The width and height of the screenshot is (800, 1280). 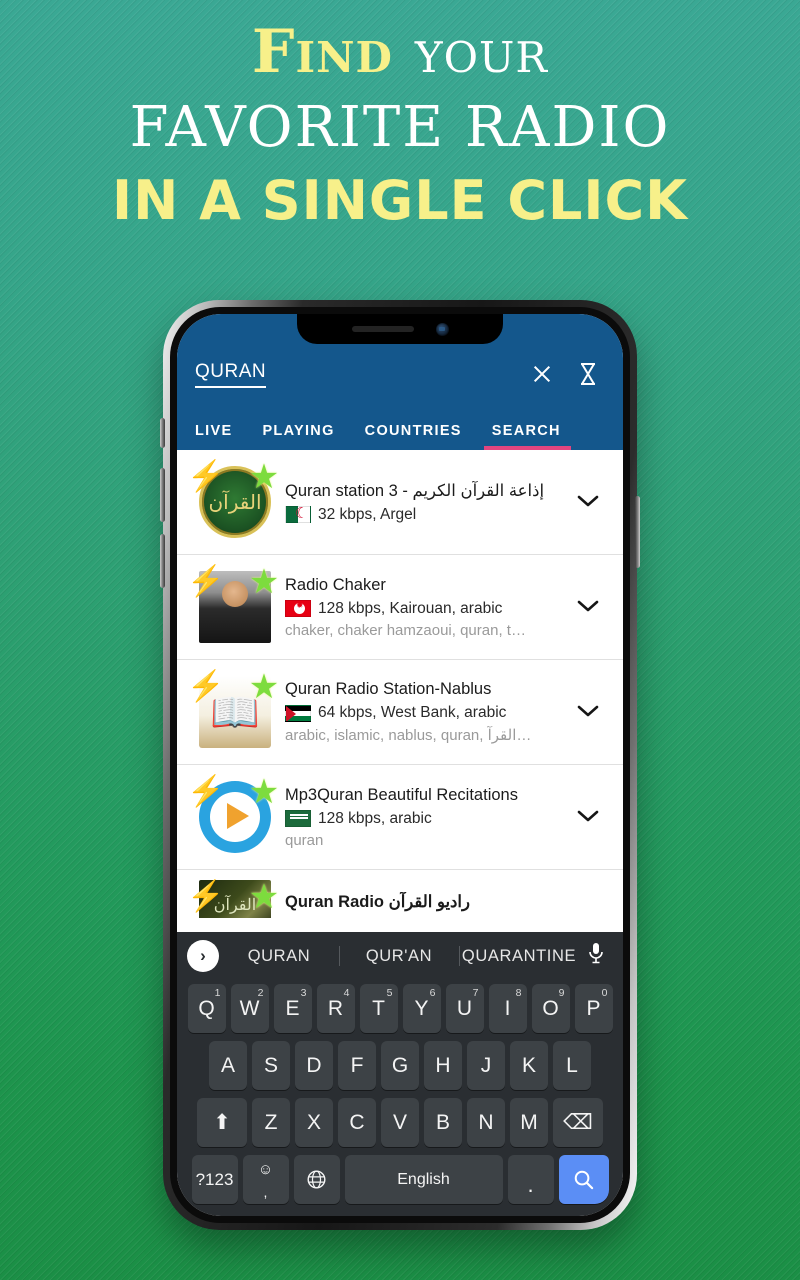 I want to click on key-y: 6Y, so click(x=421, y=1008).